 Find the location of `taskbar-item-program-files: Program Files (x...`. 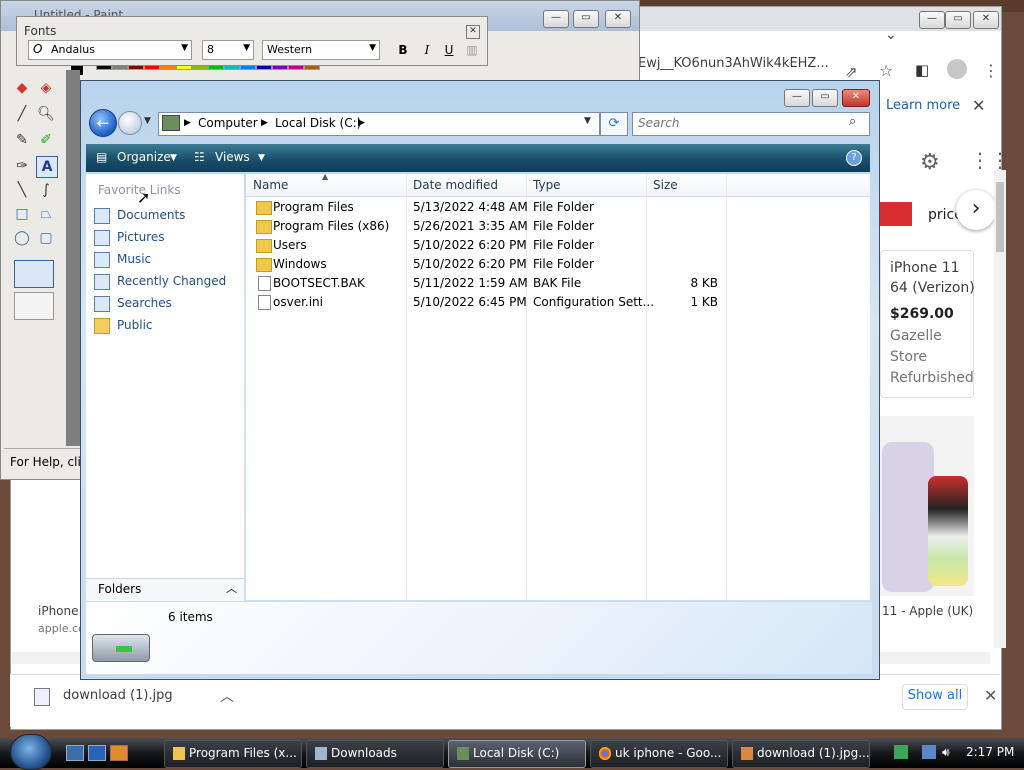

taskbar-item-program-files: Program Files (x... is located at coordinates (233, 754).